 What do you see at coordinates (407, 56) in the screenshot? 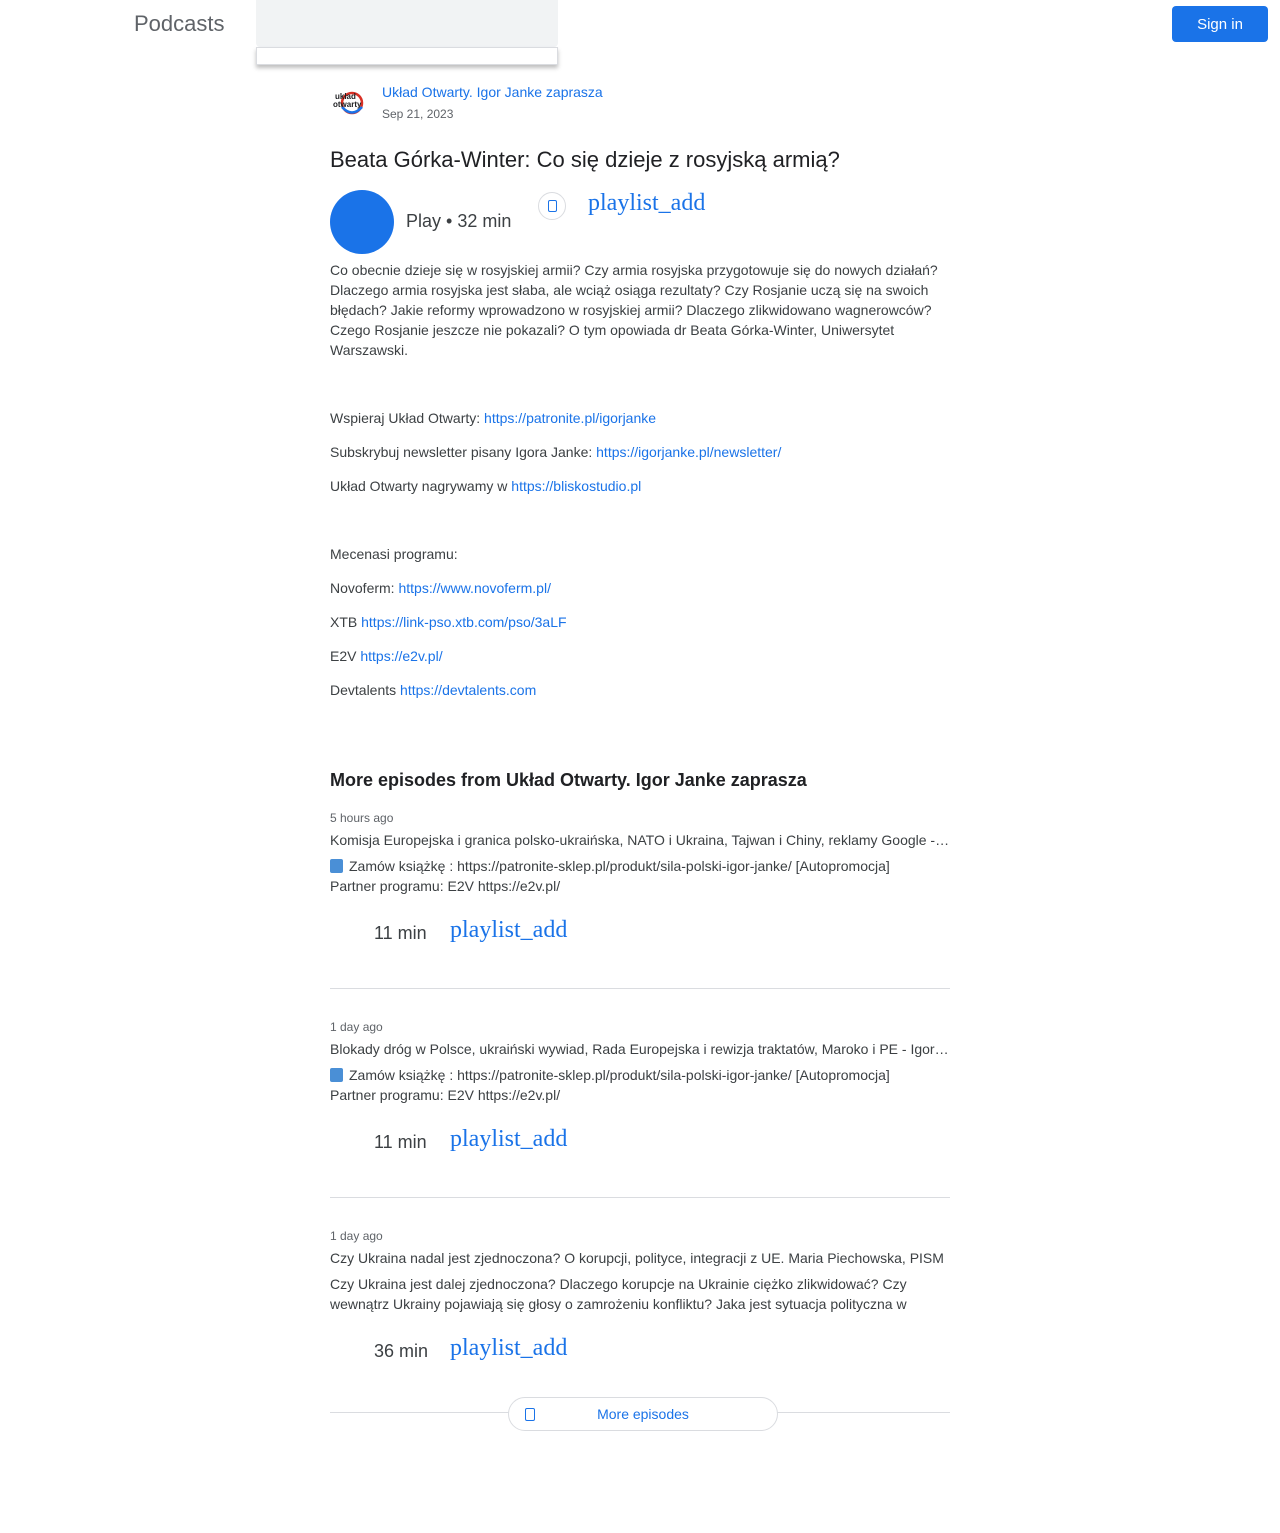
I see `search-suggestions-dropdown` at bounding box center [407, 56].